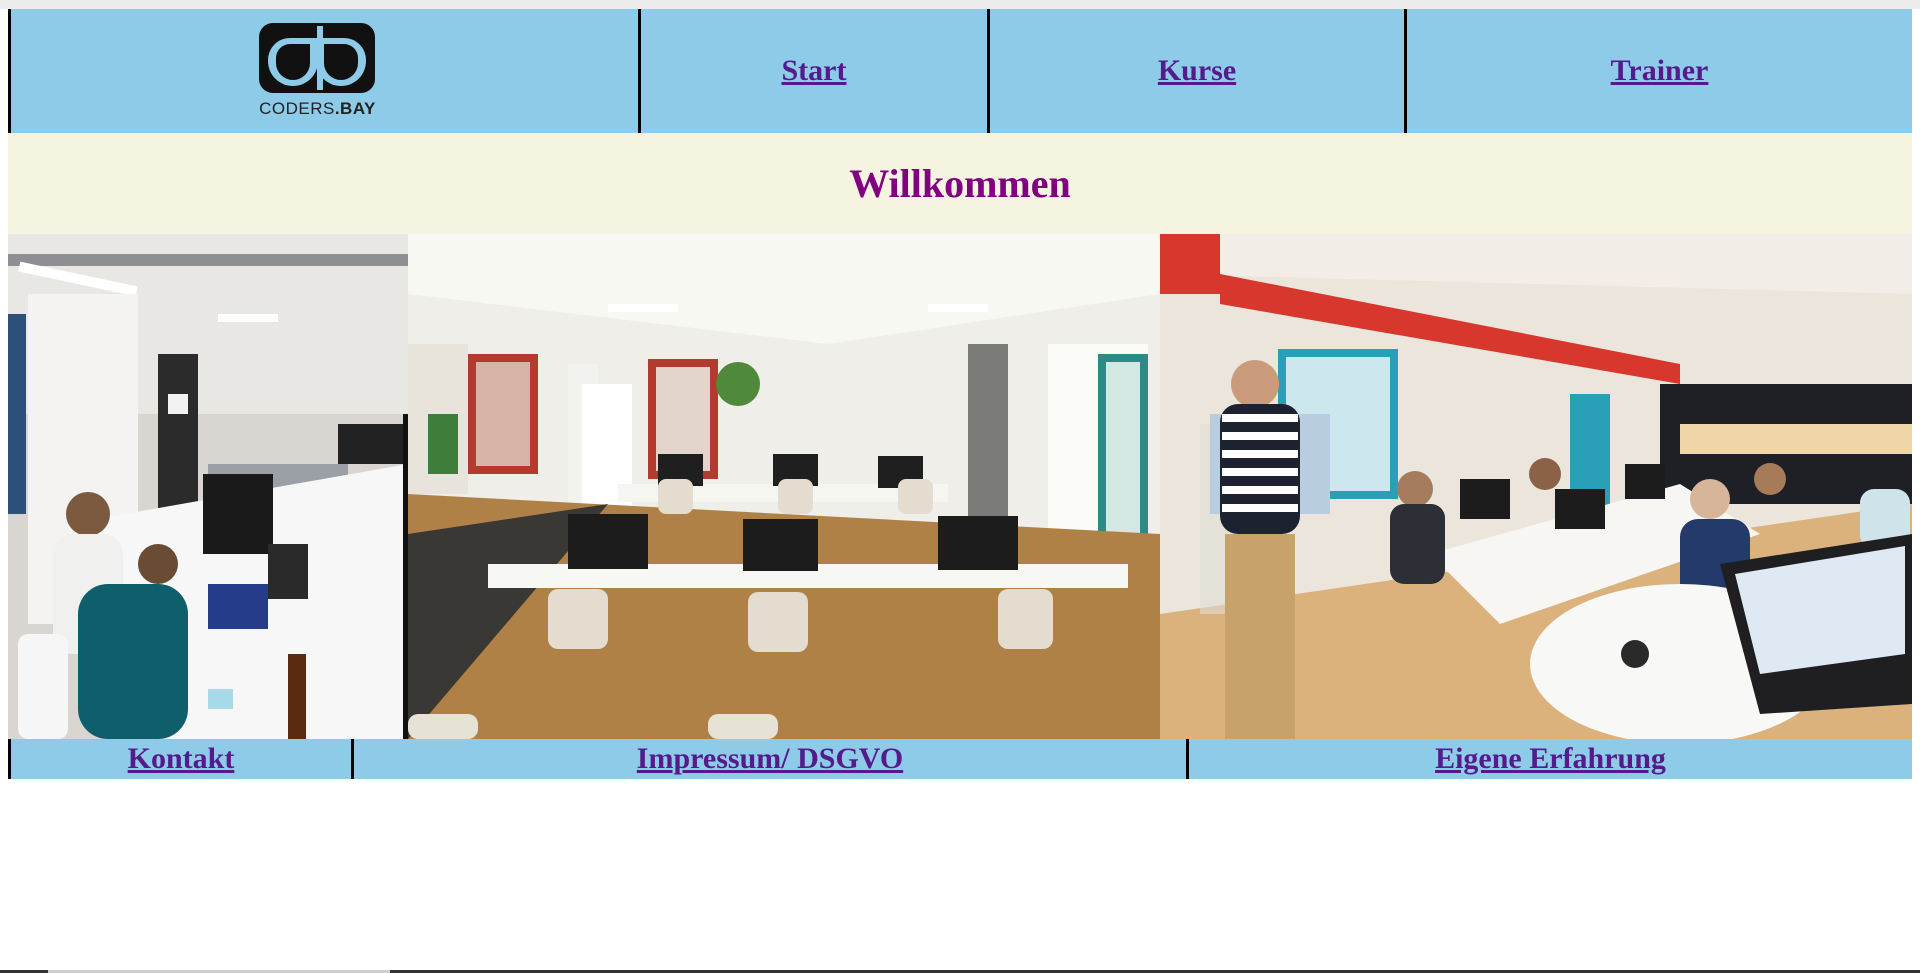 This screenshot has height=973, width=1920. What do you see at coordinates (317, 58) in the screenshot?
I see `coders-bay-logo-icon` at bounding box center [317, 58].